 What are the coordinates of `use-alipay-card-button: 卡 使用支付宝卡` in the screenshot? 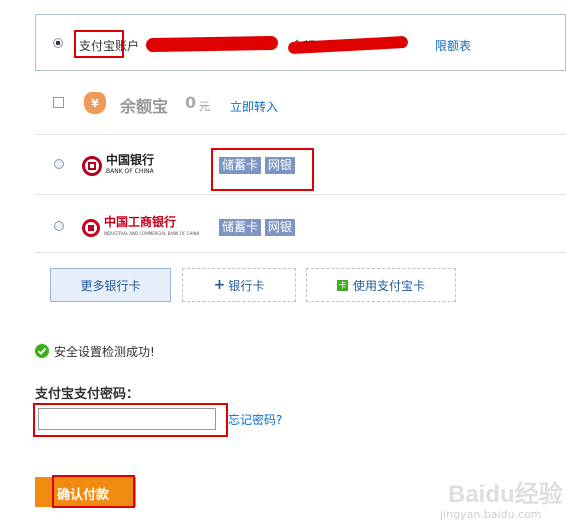 It's located at (381, 285).